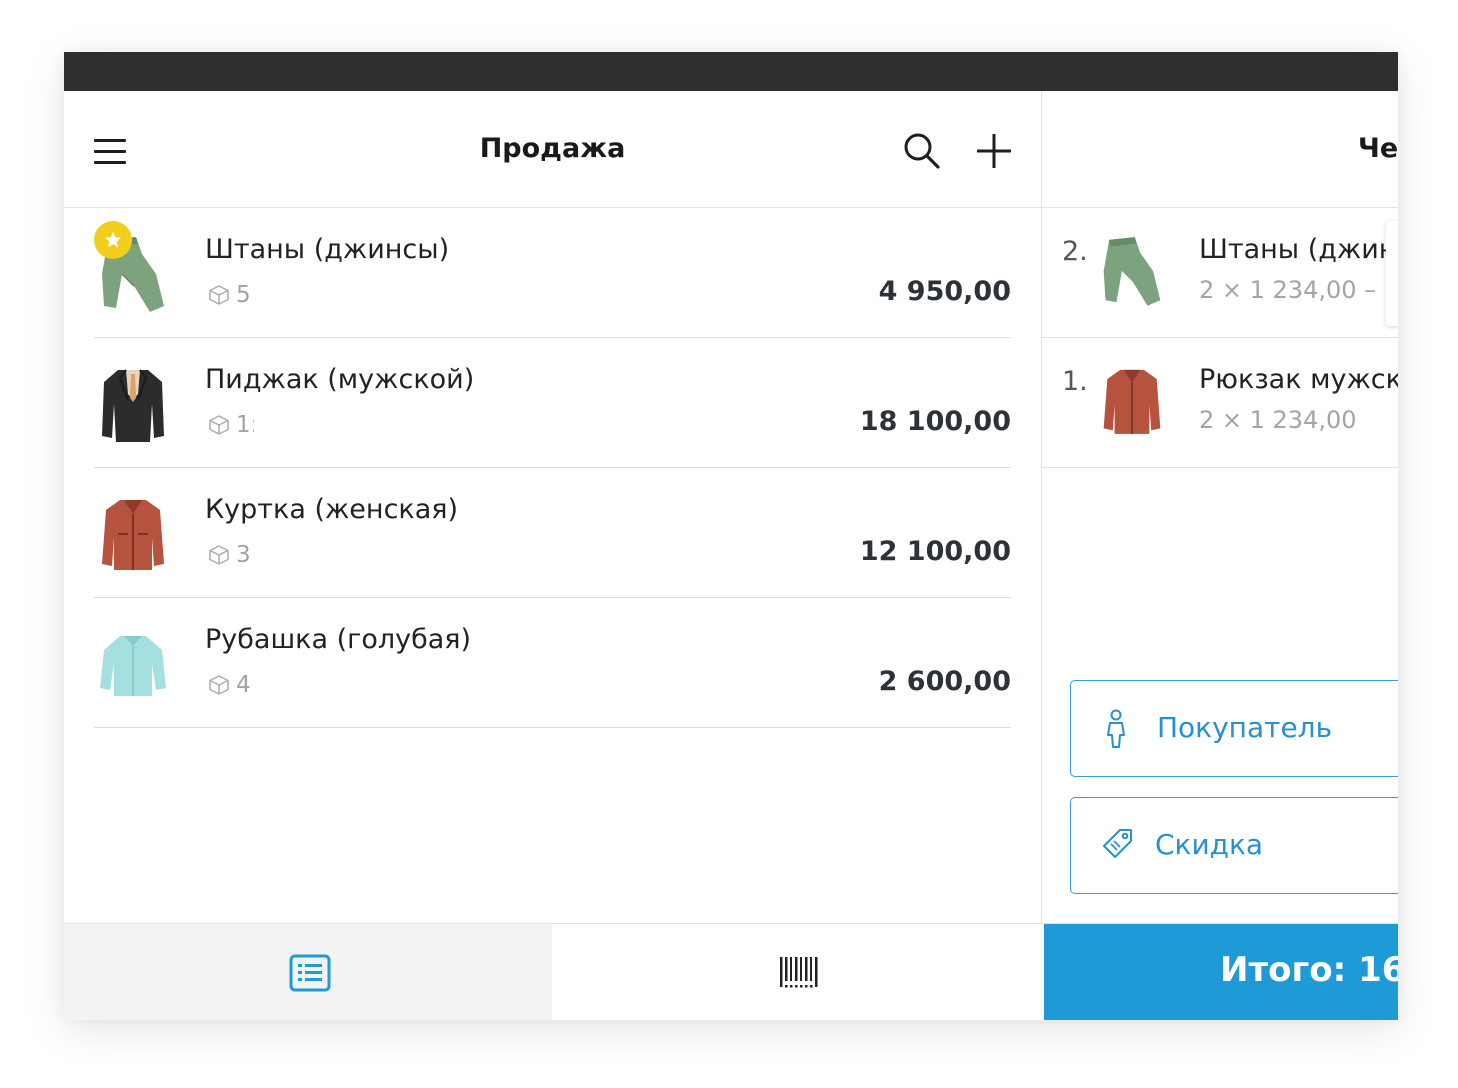 This screenshot has height=1088, width=1458. I want to click on cart-item-index: 2., so click(1075, 251).